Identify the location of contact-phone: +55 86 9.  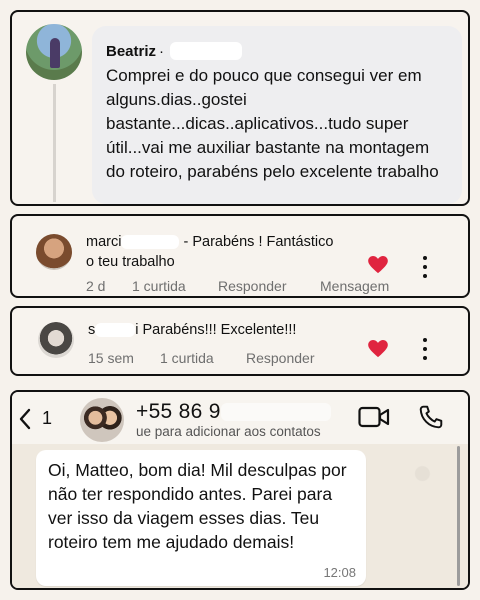
(233, 412).